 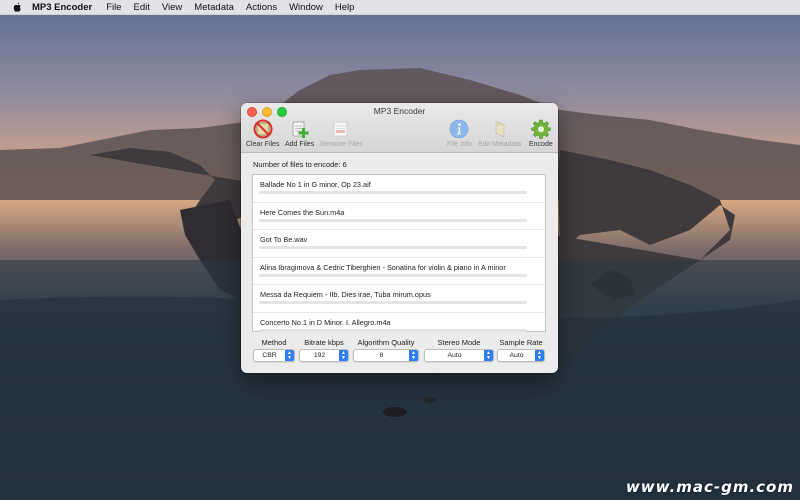 I want to click on menu-edit: Edit, so click(x=142, y=7).